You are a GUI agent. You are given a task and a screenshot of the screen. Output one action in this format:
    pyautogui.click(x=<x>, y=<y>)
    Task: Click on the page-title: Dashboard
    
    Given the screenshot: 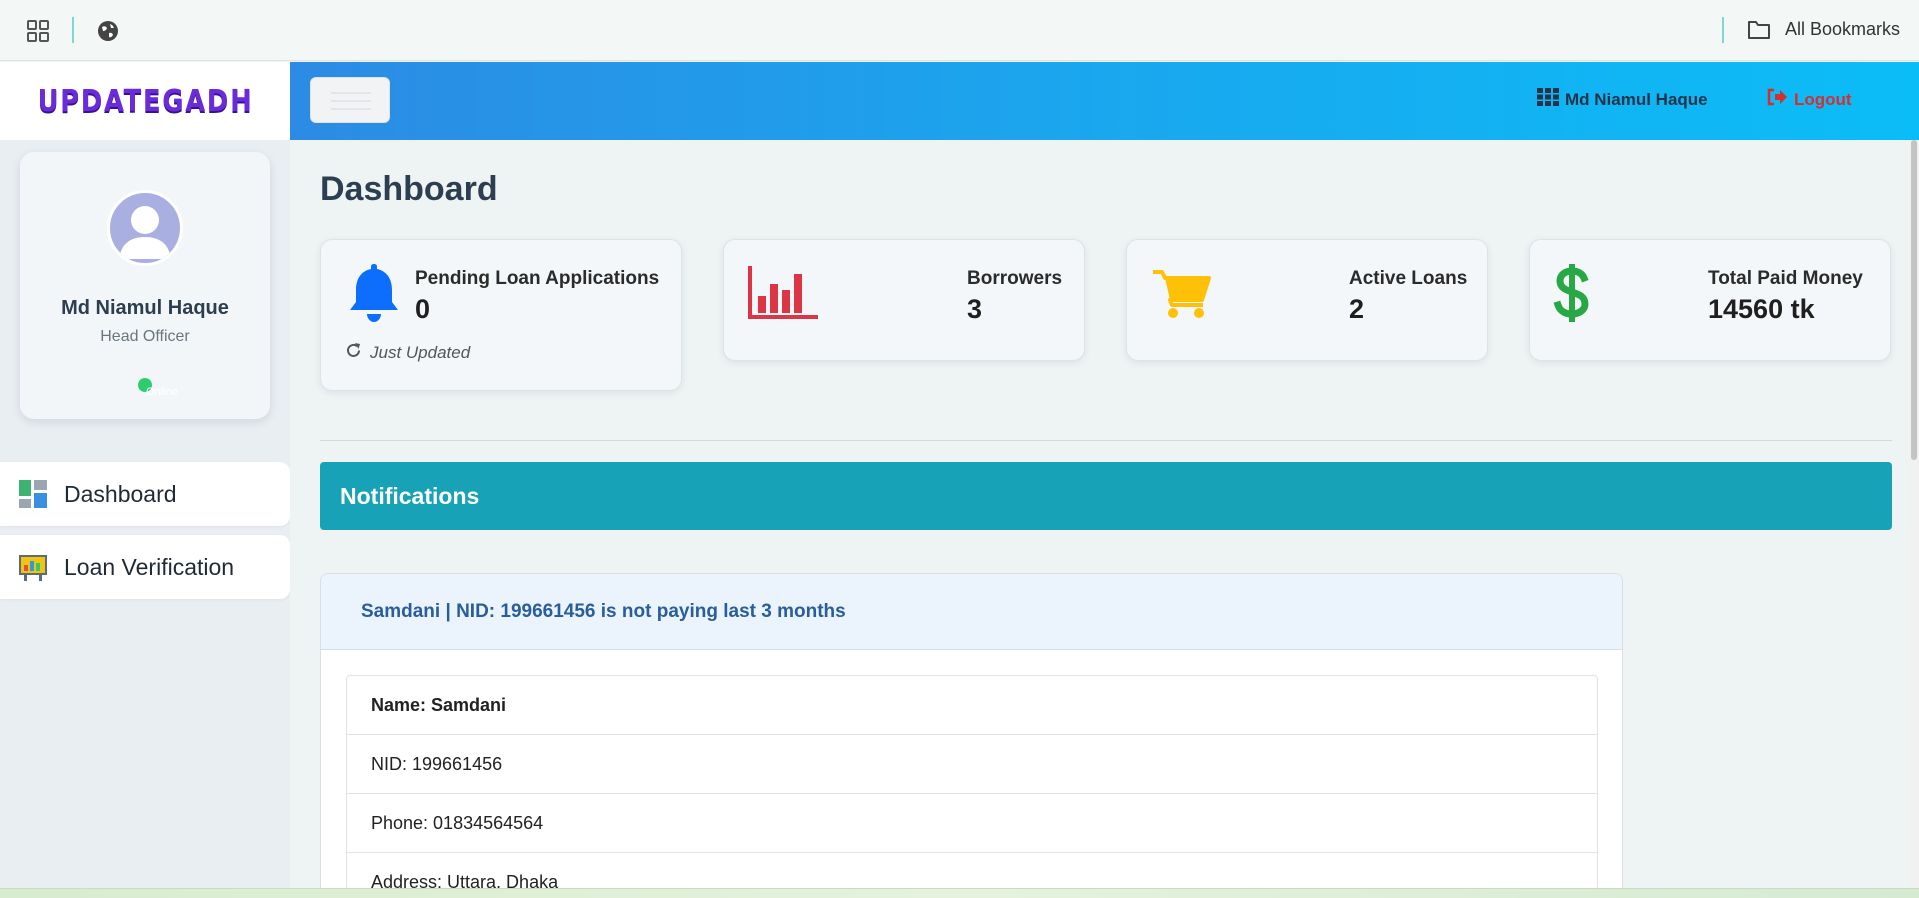 What is the action you would take?
    pyautogui.click(x=409, y=189)
    